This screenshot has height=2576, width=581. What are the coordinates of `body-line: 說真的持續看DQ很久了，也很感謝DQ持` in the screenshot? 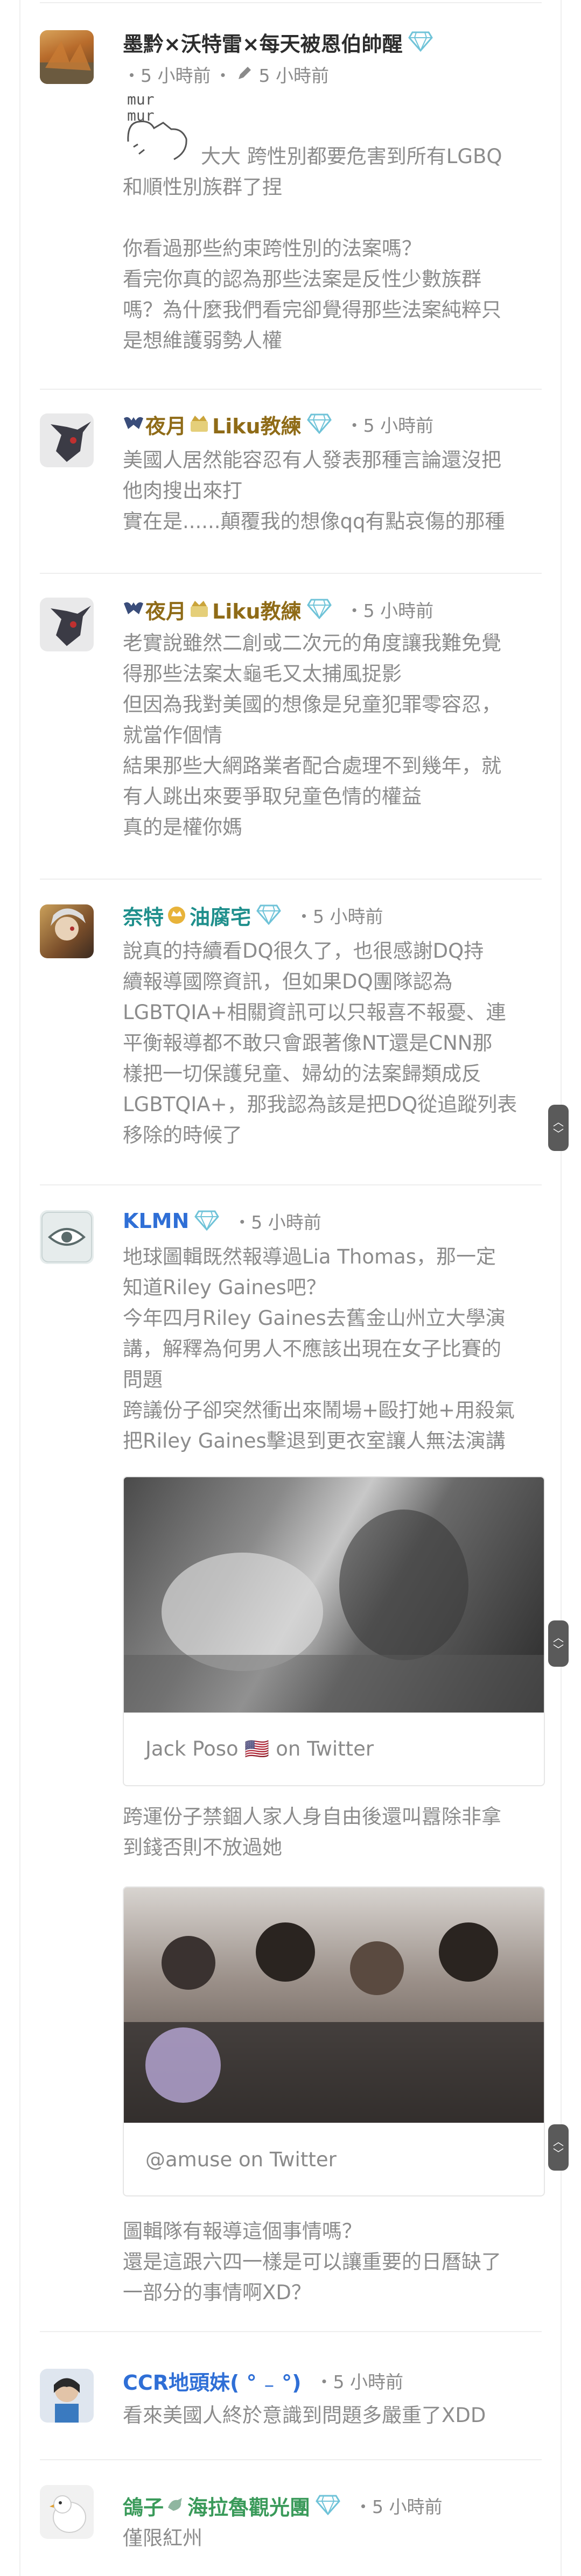 It's located at (303, 951).